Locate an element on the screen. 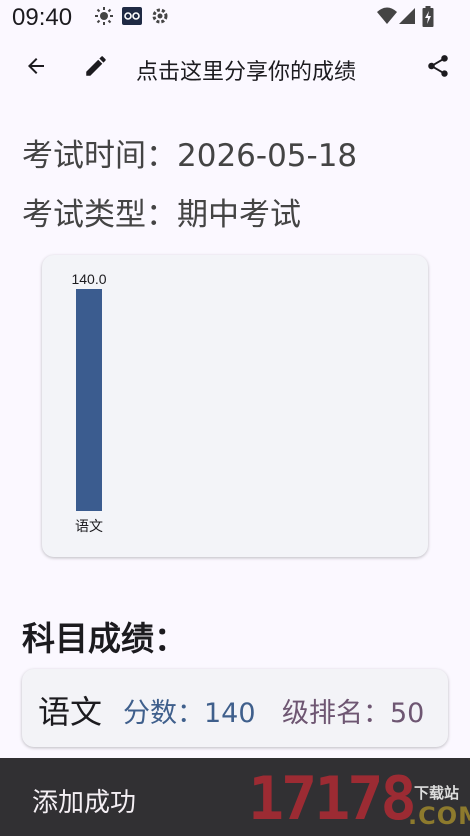 The height and width of the screenshot is (836, 470). app-bar-title: 点击这里分享你的成绩 is located at coordinates (246, 70).